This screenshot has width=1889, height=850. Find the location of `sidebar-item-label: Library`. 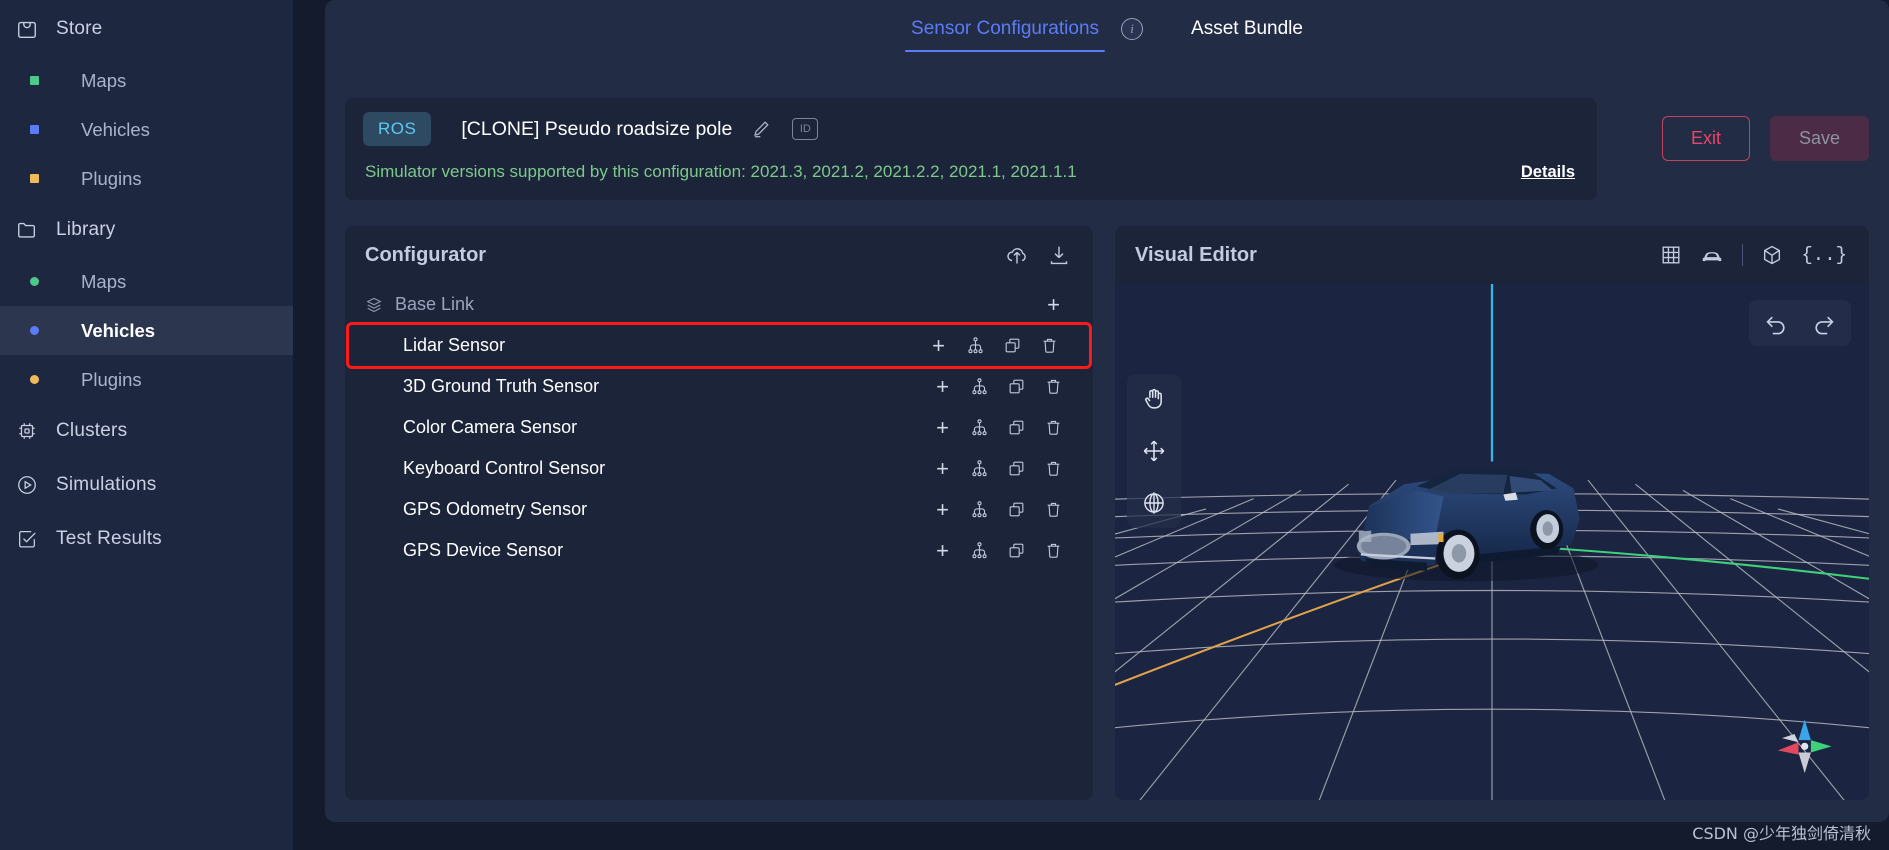

sidebar-item-label: Library is located at coordinates (86, 229).